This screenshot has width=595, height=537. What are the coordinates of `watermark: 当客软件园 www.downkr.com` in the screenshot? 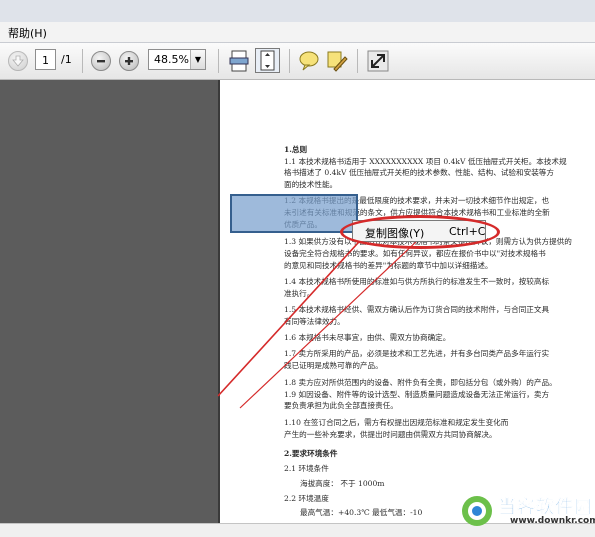 It's located at (527, 511).